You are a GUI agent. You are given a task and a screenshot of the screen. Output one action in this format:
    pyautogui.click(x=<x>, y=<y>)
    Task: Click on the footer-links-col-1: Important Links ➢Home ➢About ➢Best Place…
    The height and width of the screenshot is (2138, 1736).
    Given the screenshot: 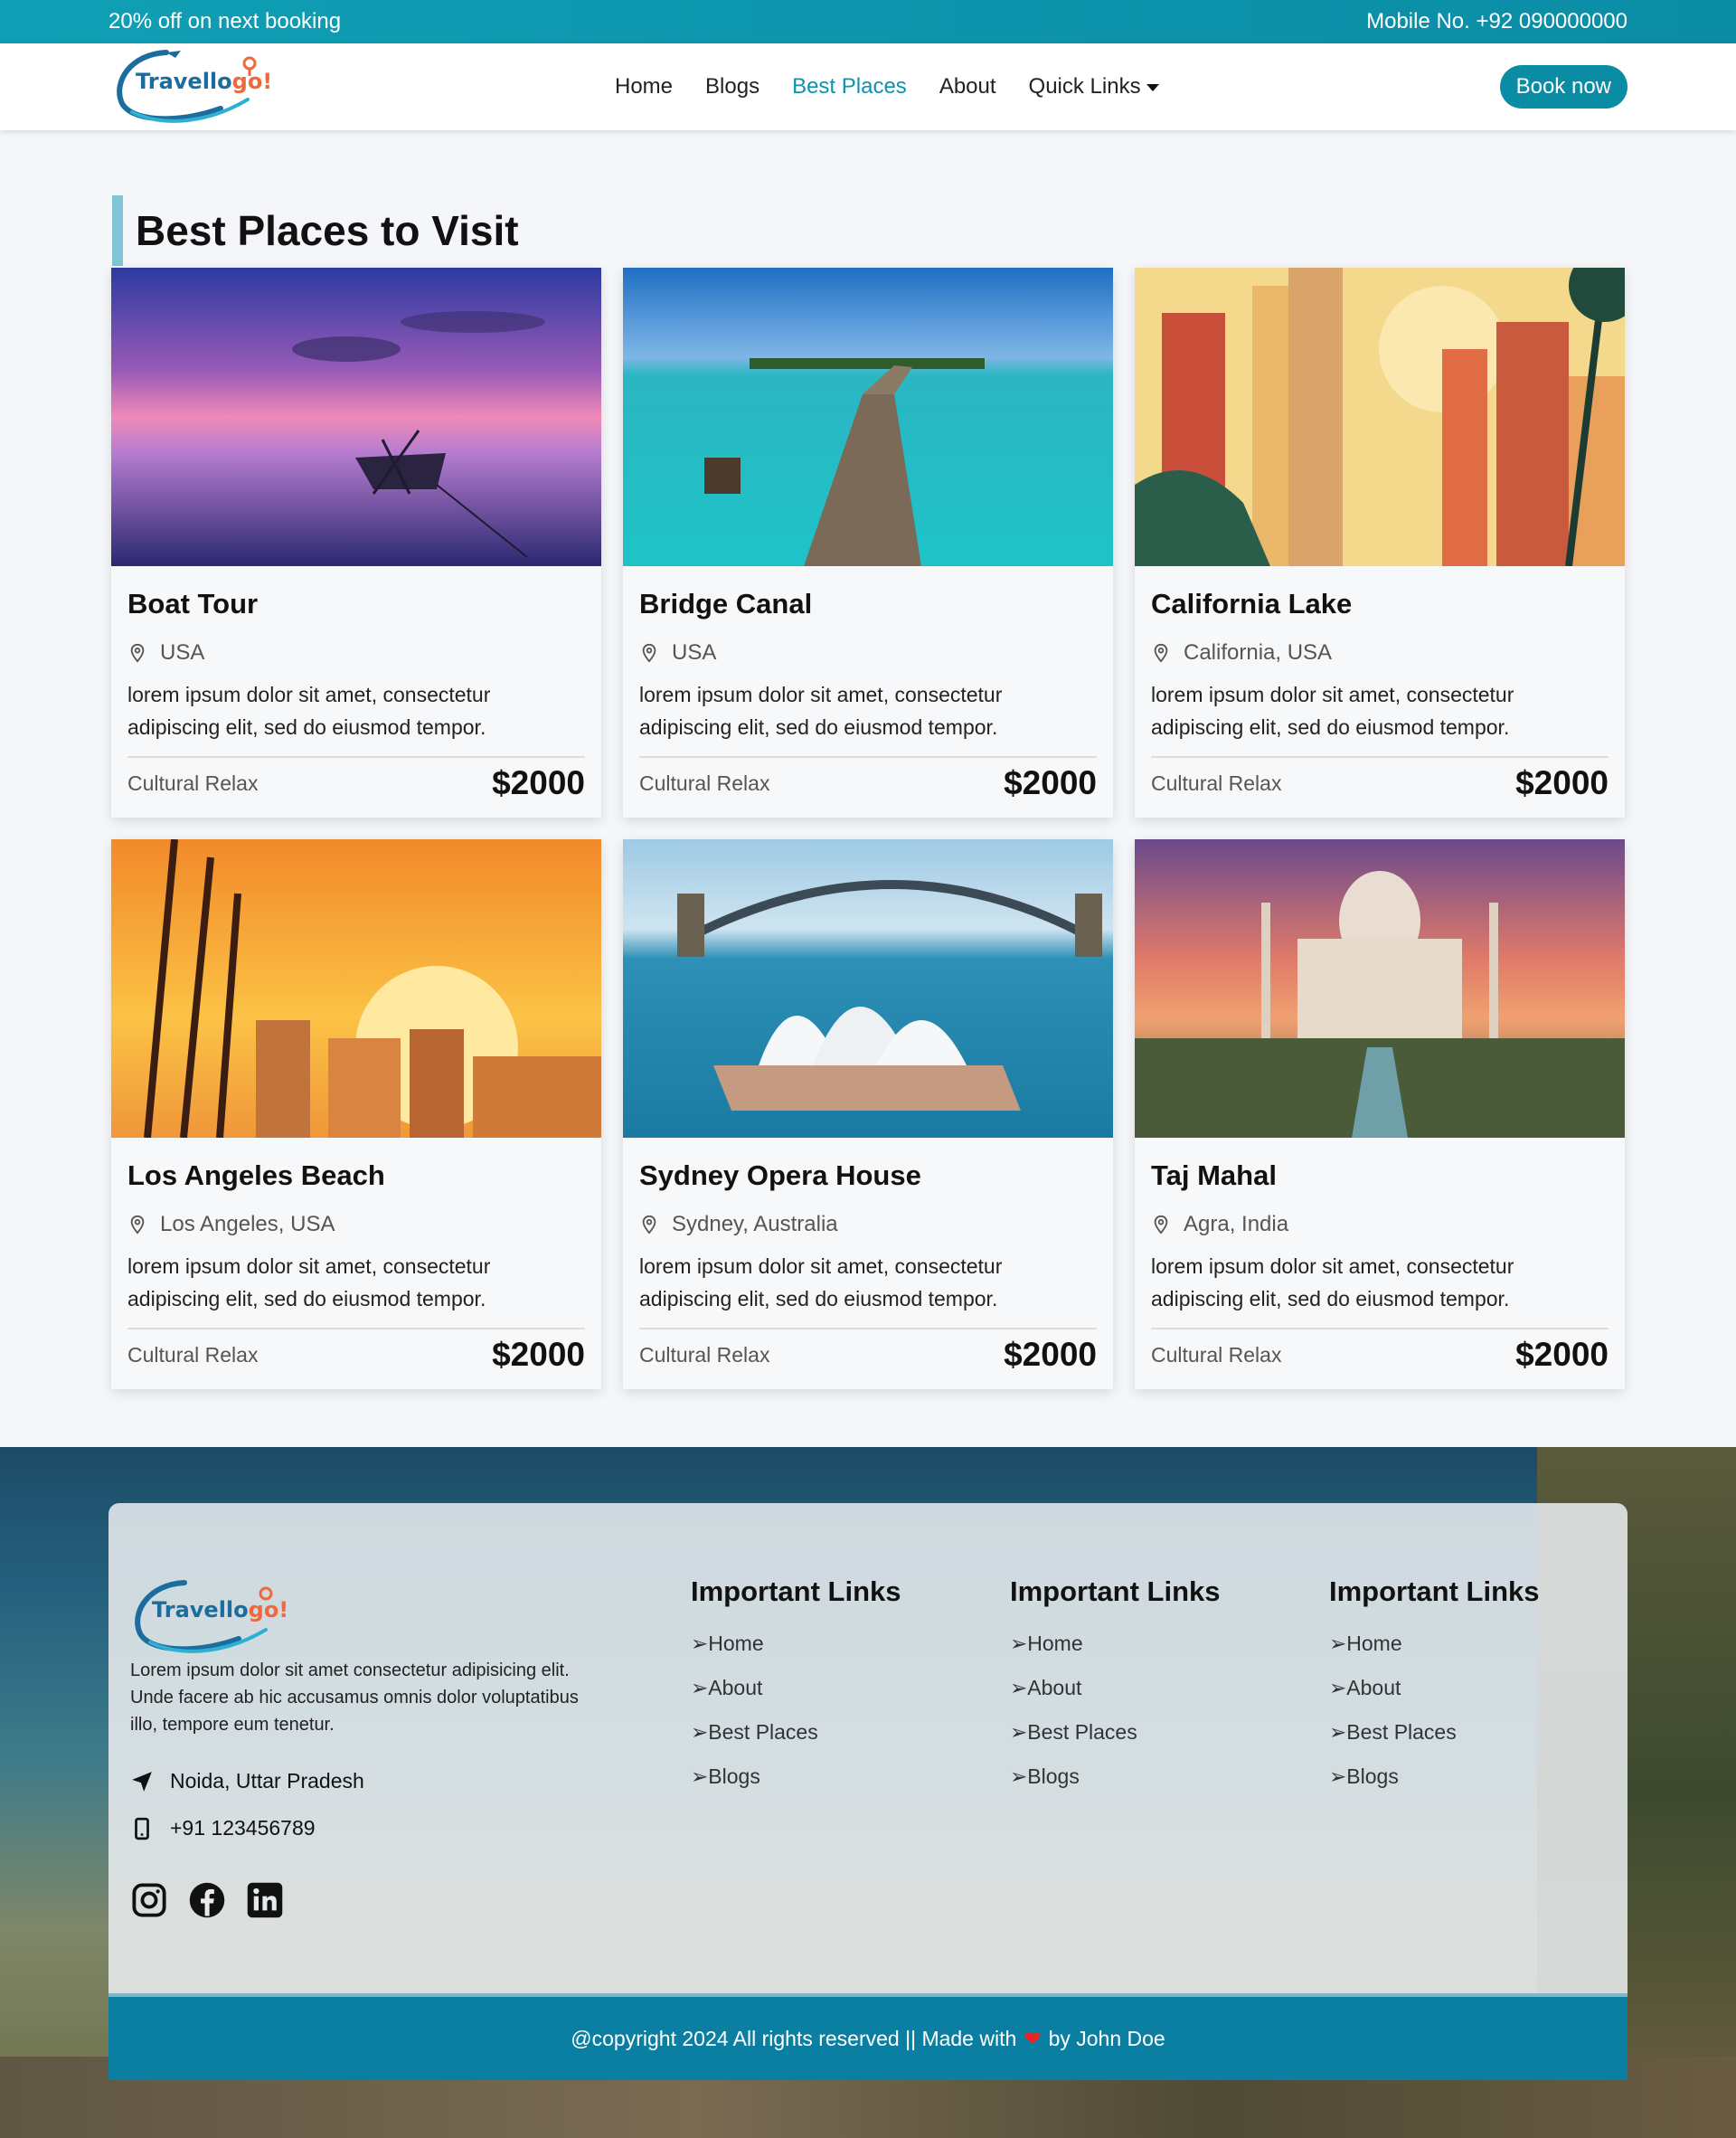 What is the action you would take?
    pyautogui.click(x=826, y=1682)
    